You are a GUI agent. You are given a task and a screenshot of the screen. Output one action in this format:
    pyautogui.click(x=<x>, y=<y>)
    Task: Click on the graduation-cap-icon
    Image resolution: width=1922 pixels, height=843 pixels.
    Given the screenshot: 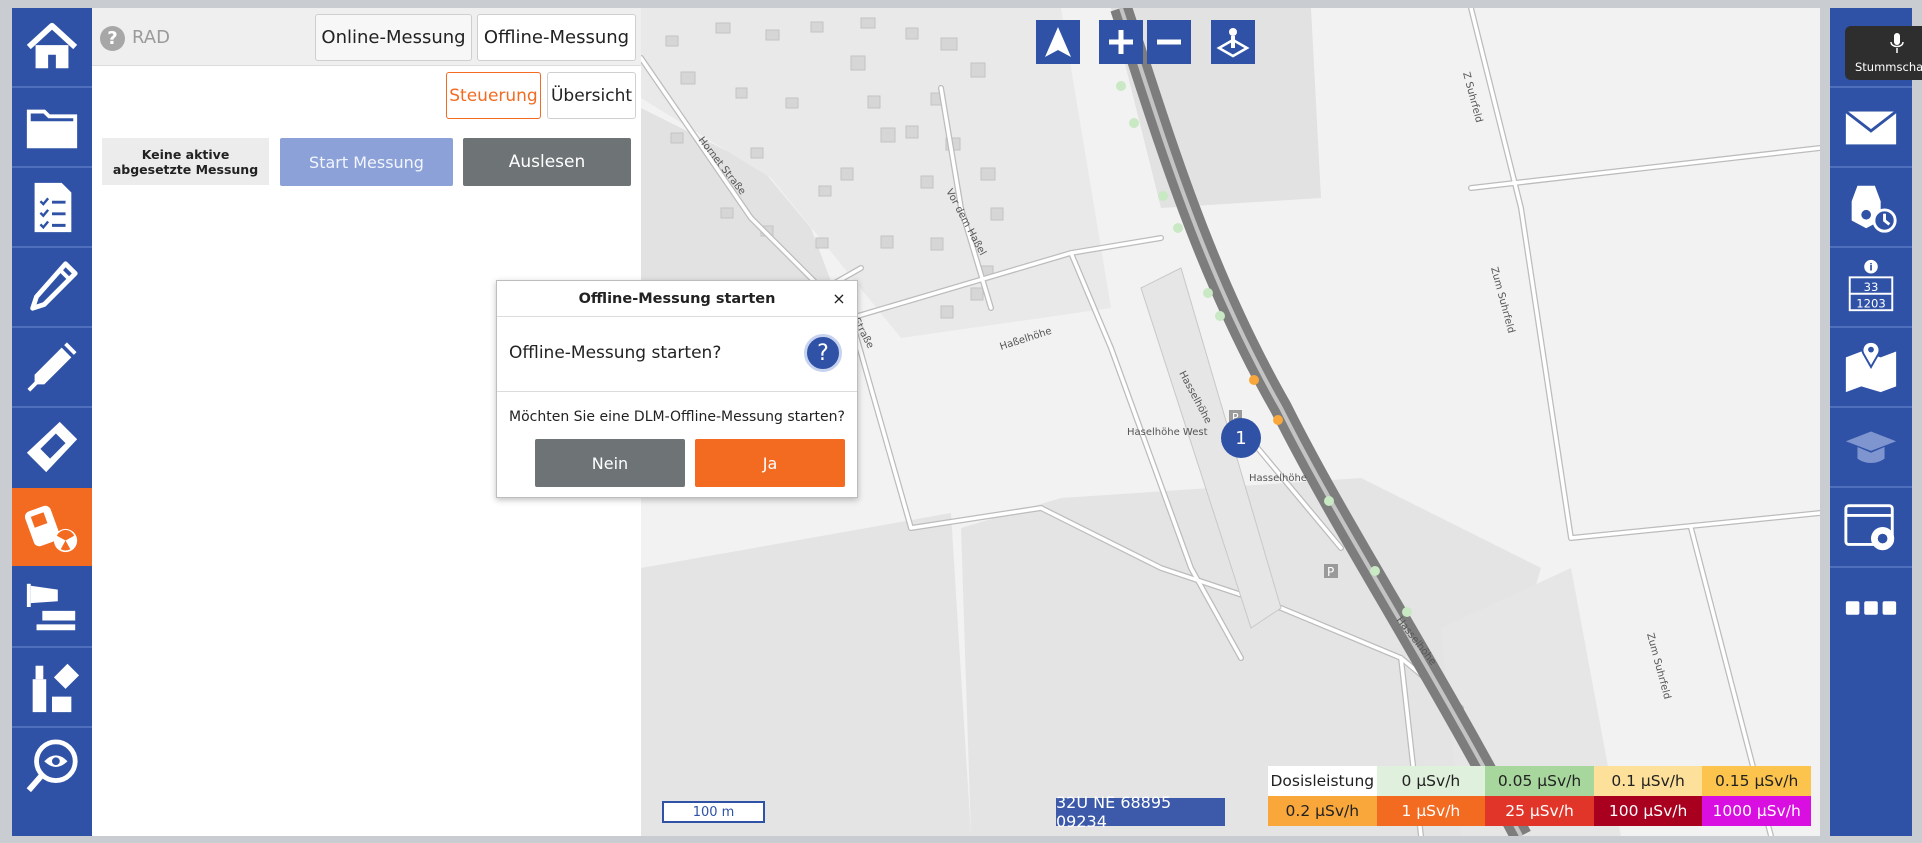 What is the action you would take?
    pyautogui.click(x=1871, y=447)
    